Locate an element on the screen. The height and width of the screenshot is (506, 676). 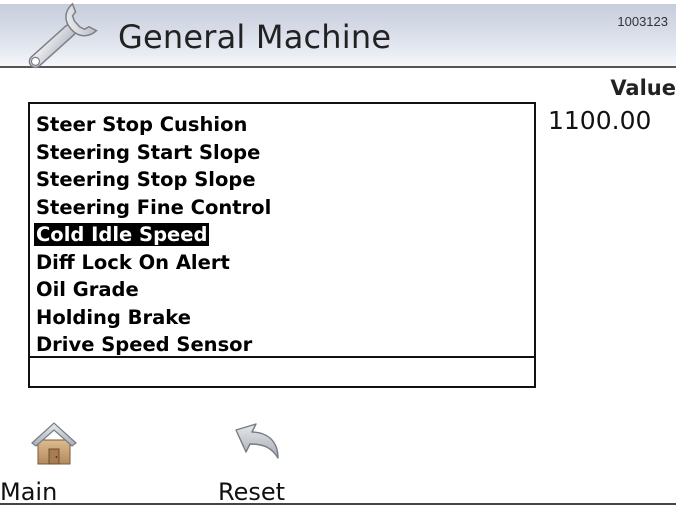
wrench-icon is located at coordinates (63, 35).